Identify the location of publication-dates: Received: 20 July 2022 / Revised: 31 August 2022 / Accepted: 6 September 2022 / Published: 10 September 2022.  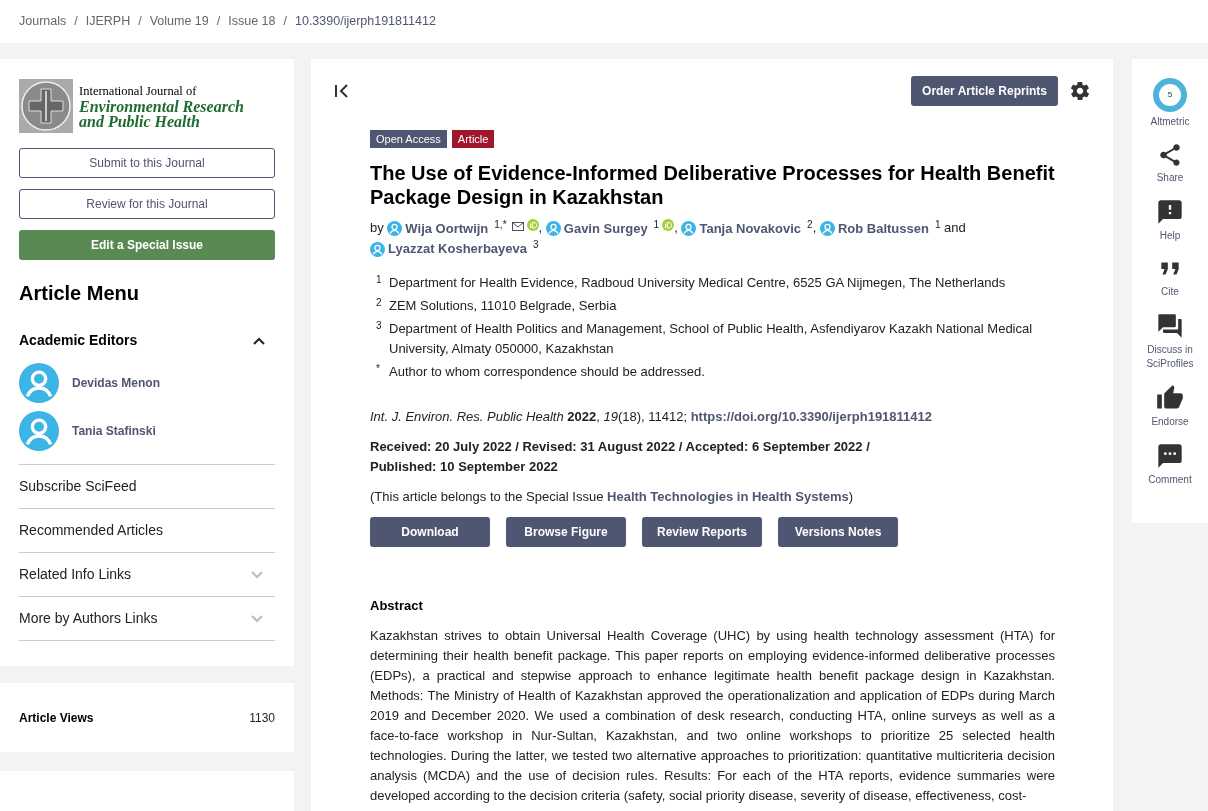
(620, 457).